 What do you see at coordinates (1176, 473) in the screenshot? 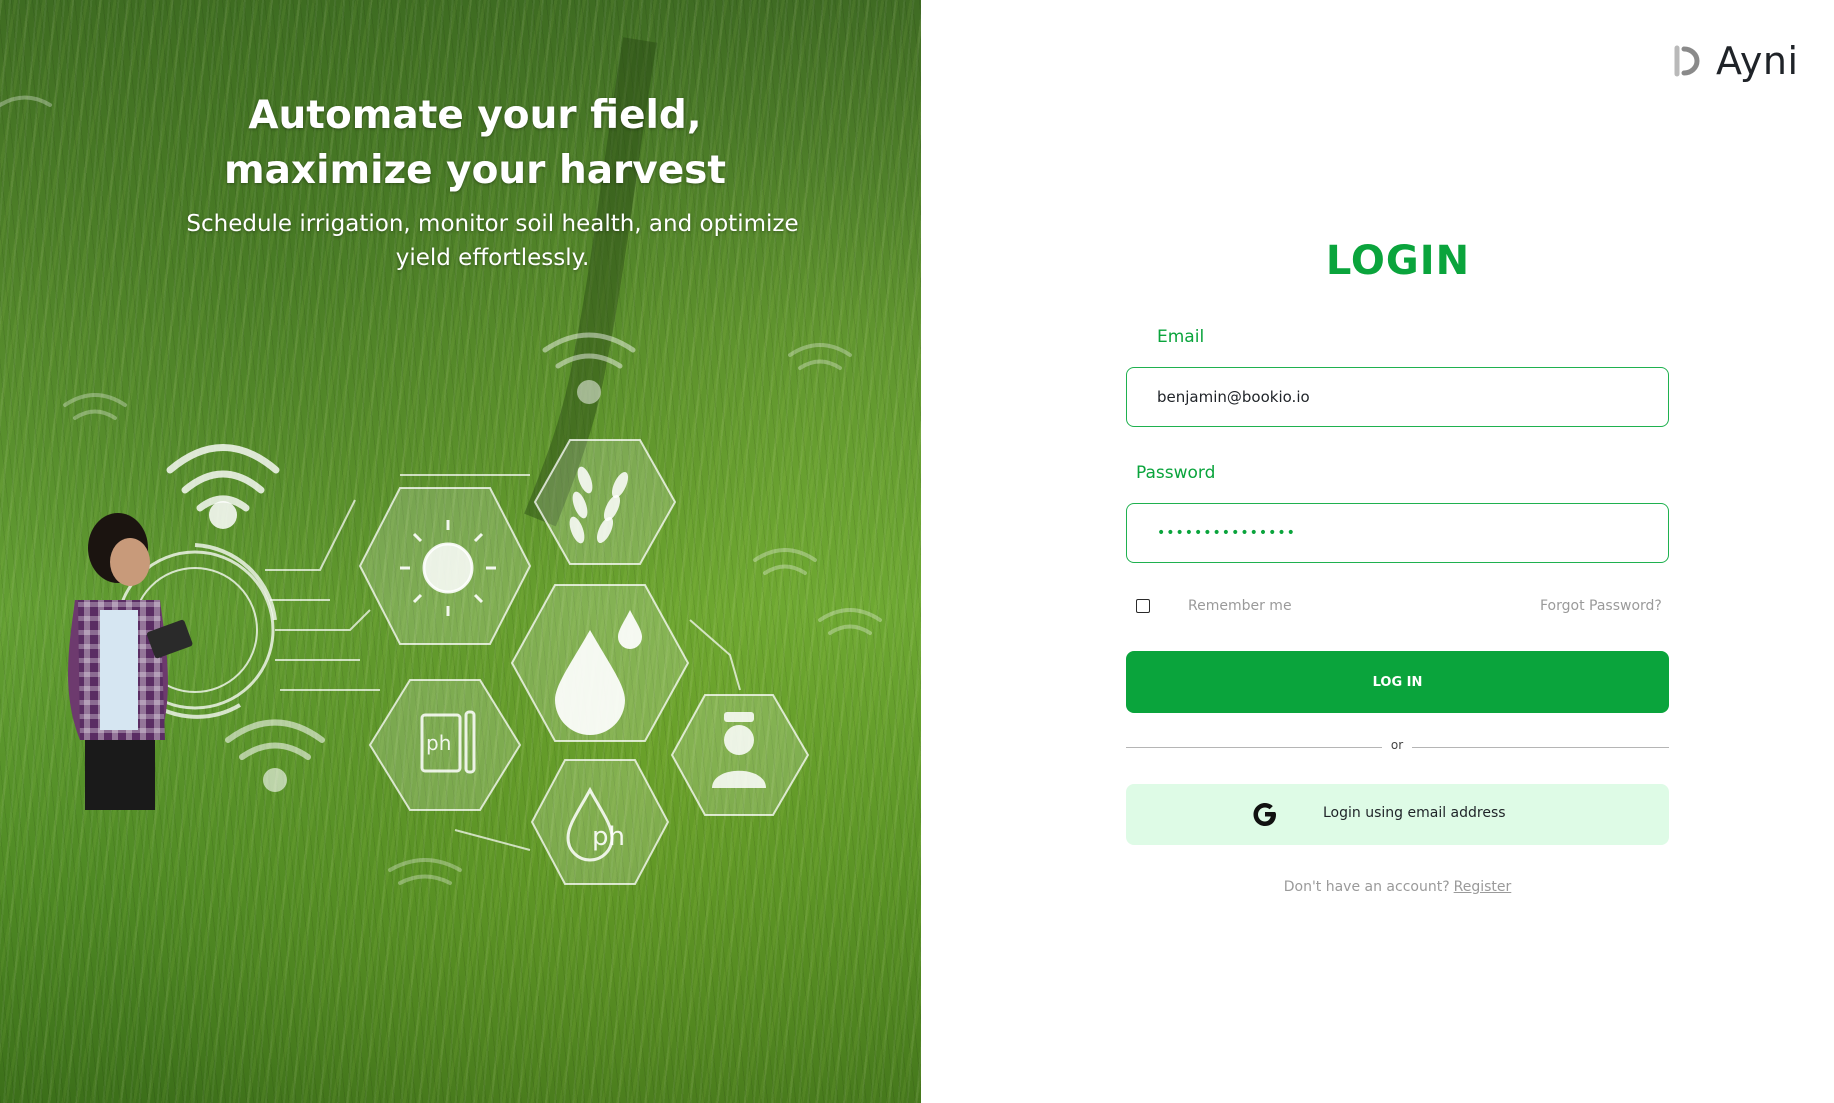
I see `password-label: Password` at bounding box center [1176, 473].